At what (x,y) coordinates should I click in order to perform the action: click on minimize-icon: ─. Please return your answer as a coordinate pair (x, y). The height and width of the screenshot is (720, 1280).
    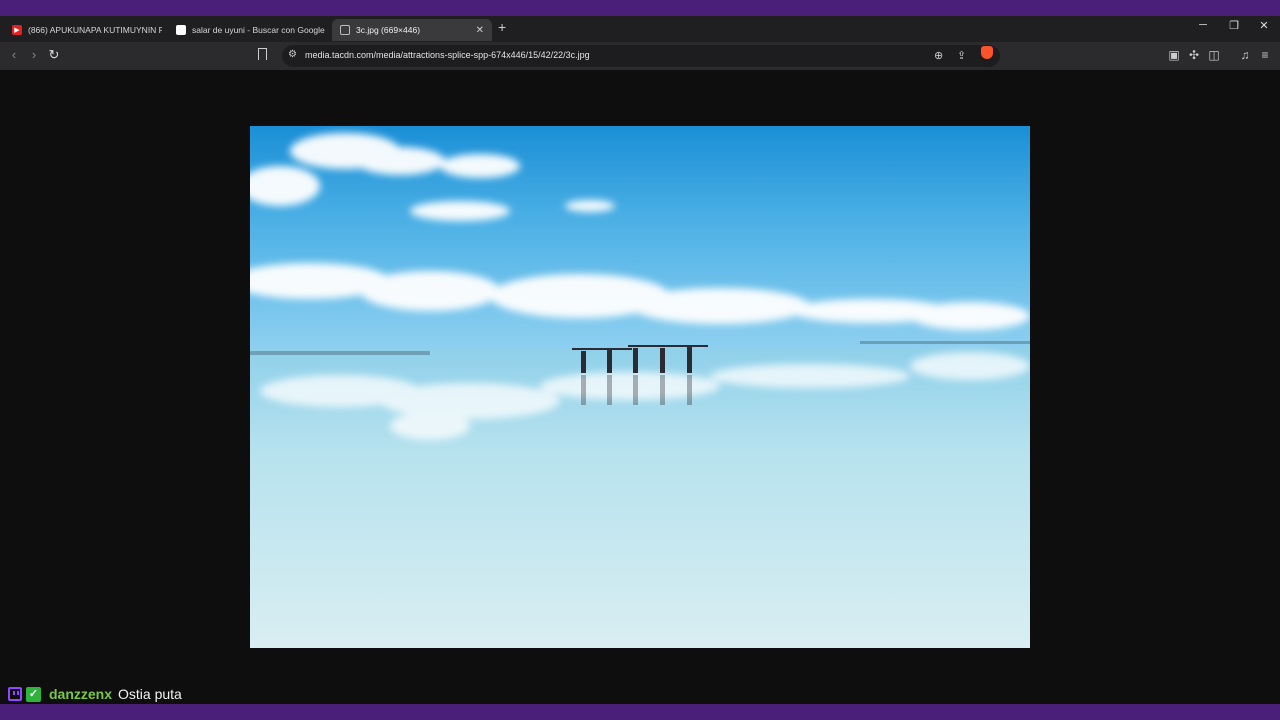
    Looking at the image, I should click on (1203, 25).